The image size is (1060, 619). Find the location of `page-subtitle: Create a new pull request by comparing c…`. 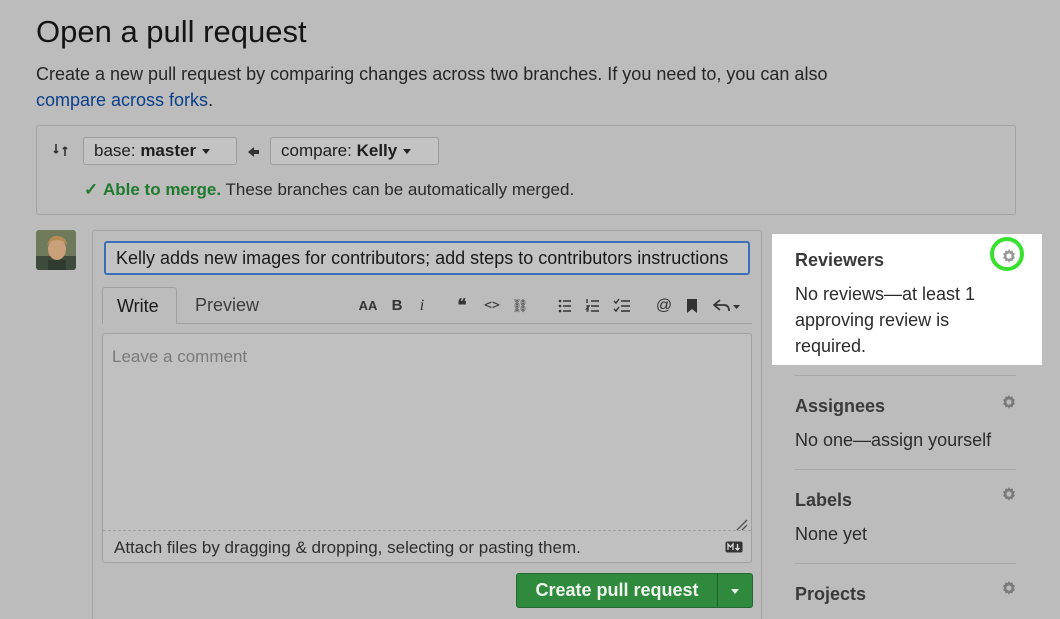

page-subtitle: Create a new pull request by comparing c… is located at coordinates (486, 87).